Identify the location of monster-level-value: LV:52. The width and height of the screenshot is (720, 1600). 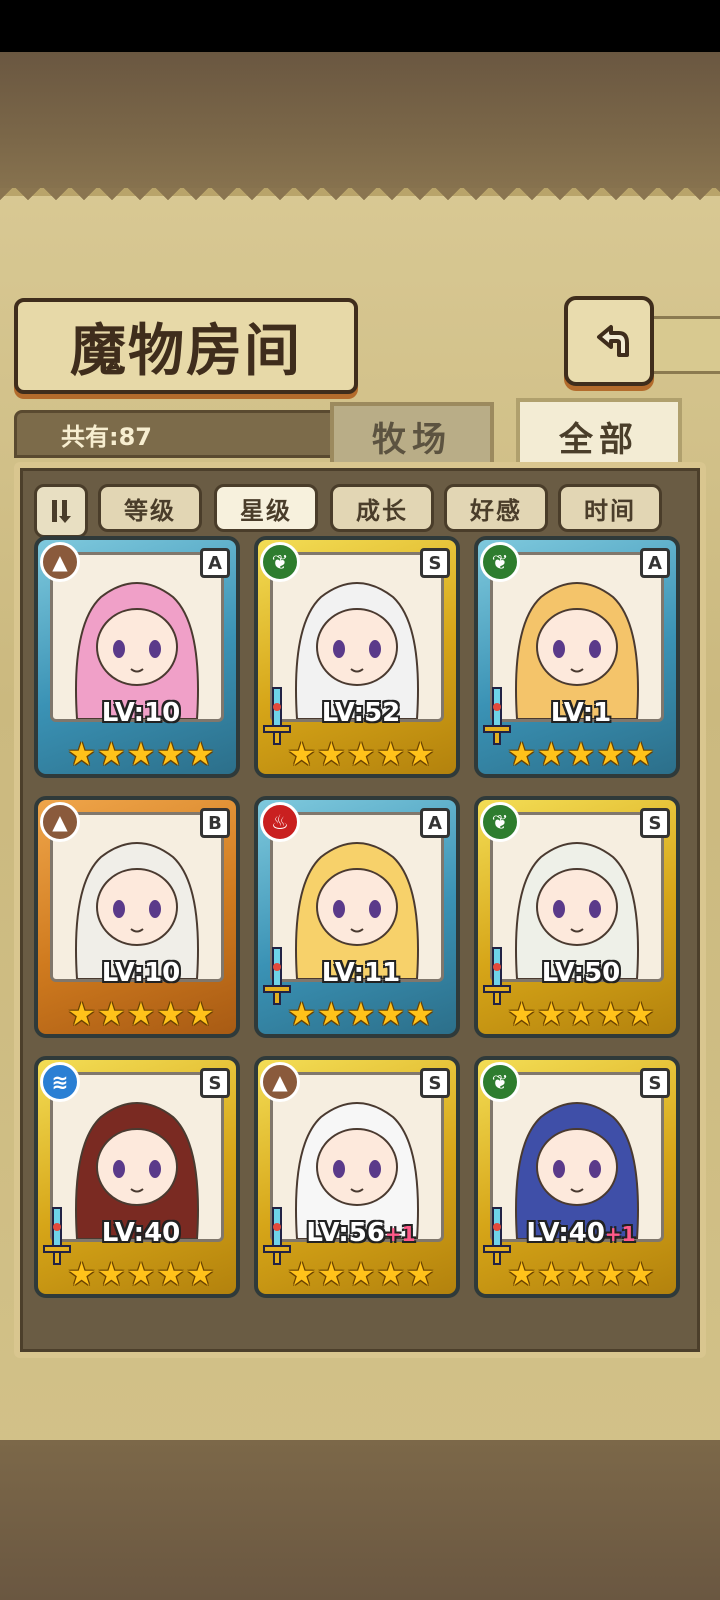
(361, 713).